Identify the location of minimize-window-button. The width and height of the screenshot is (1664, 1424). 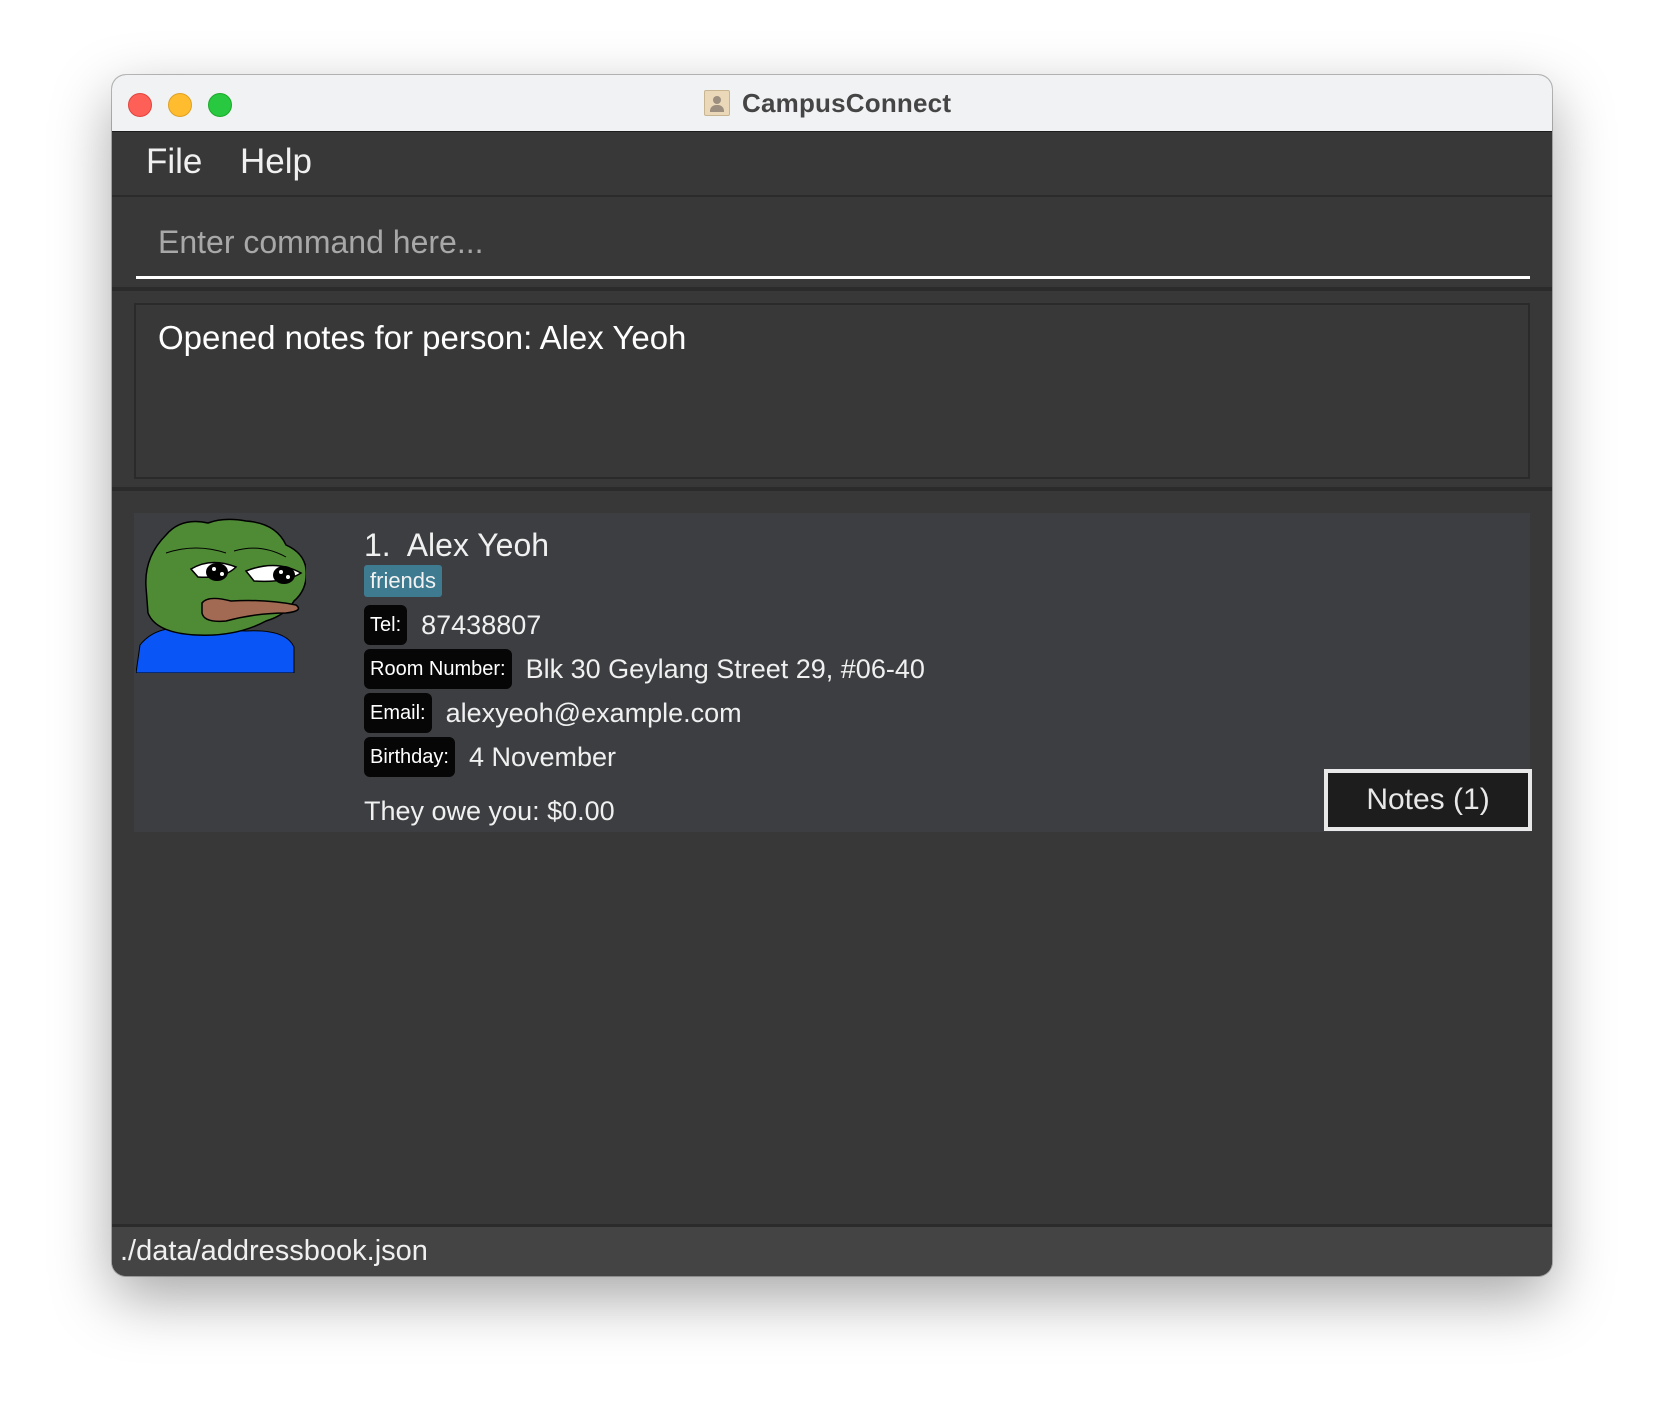
(180, 105).